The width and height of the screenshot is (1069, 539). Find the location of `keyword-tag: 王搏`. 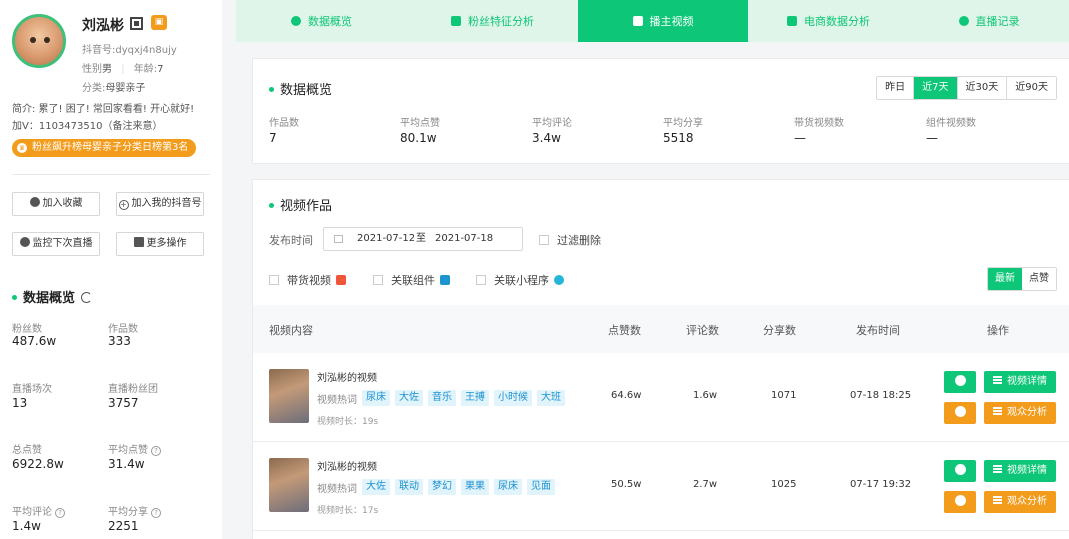

keyword-tag: 王搏 is located at coordinates (475, 398).